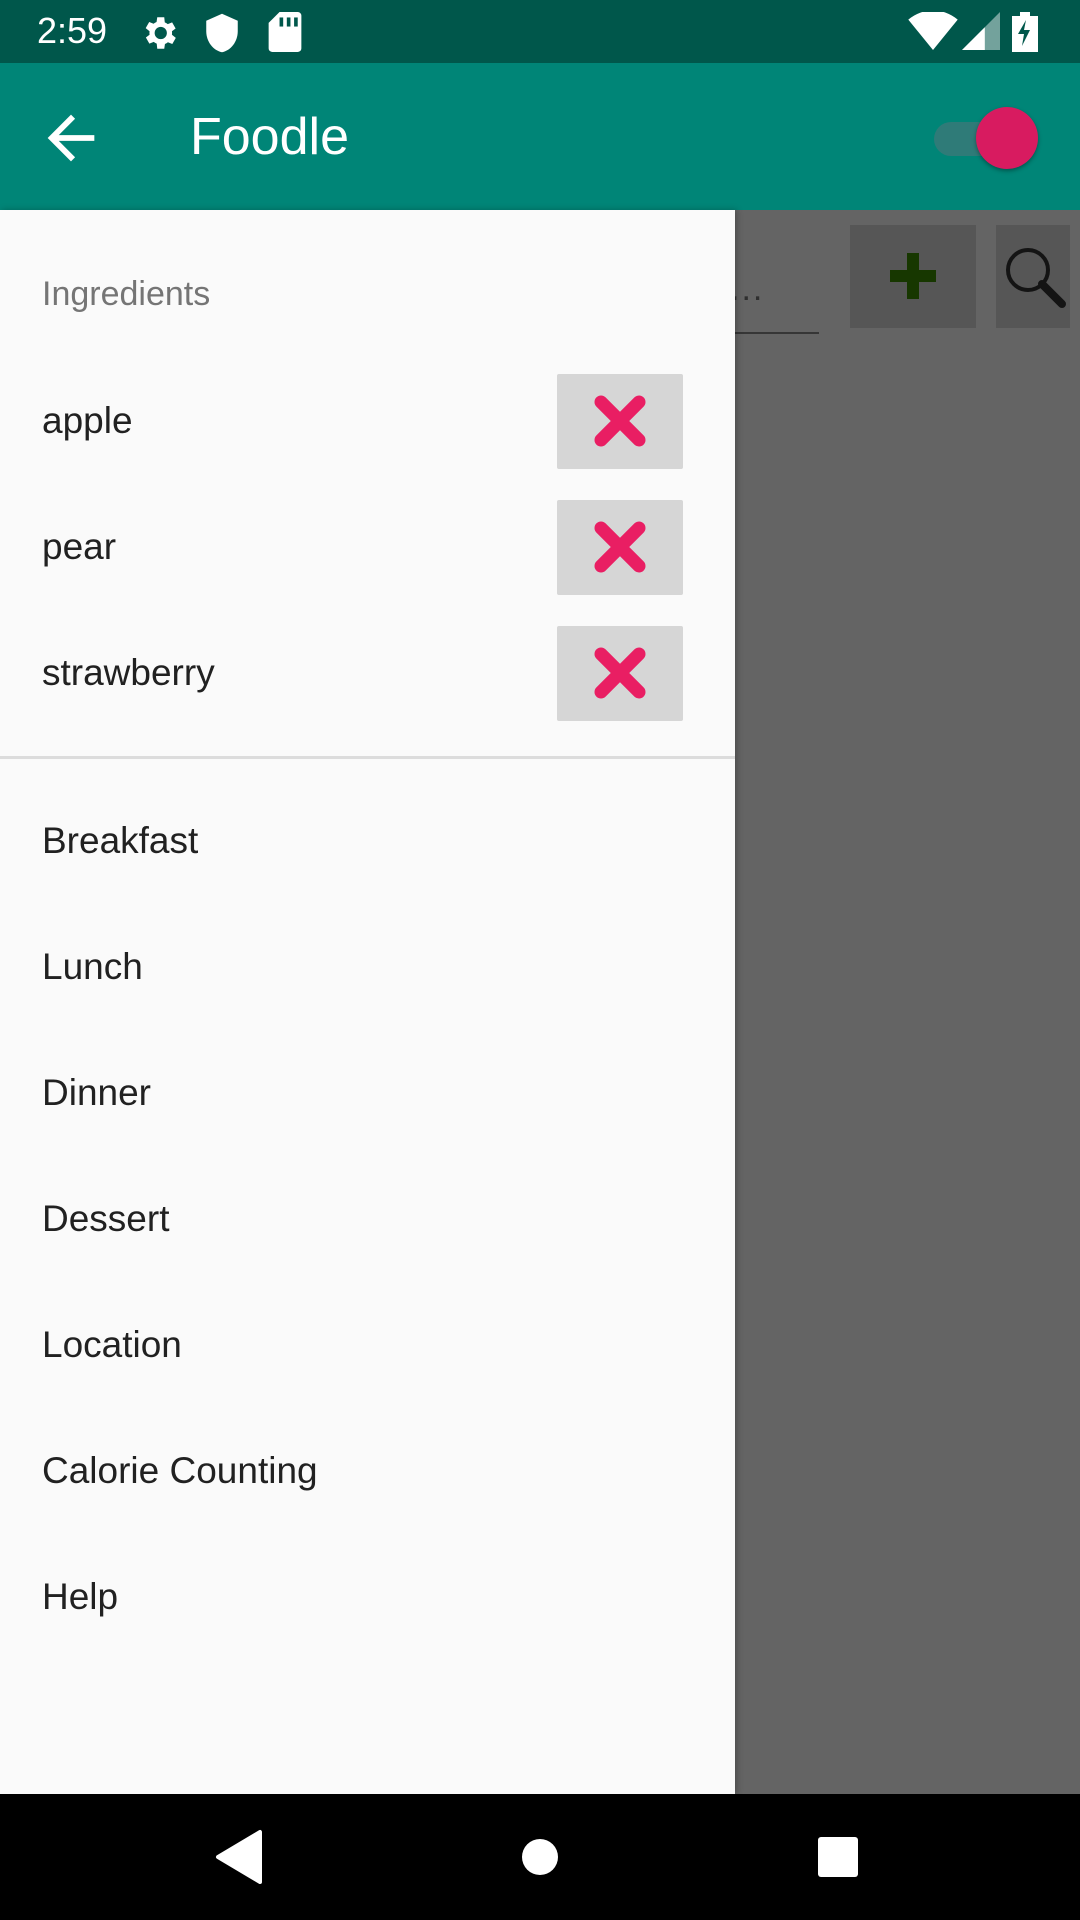  What do you see at coordinates (92, 966) in the screenshot?
I see `menu-item-label: Lunch` at bounding box center [92, 966].